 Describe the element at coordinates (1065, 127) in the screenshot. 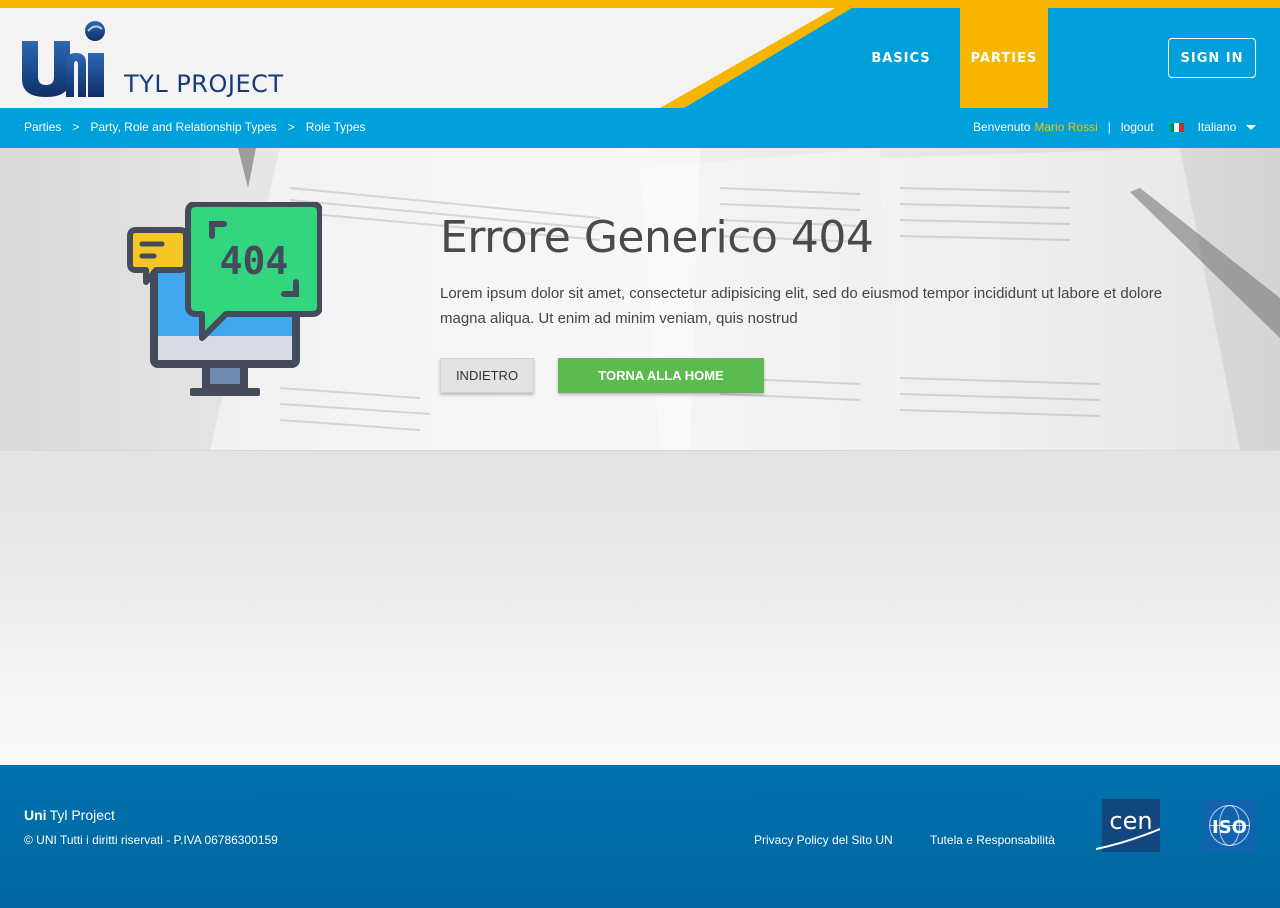

I see `user-name-link: Mario Rossi` at that location.